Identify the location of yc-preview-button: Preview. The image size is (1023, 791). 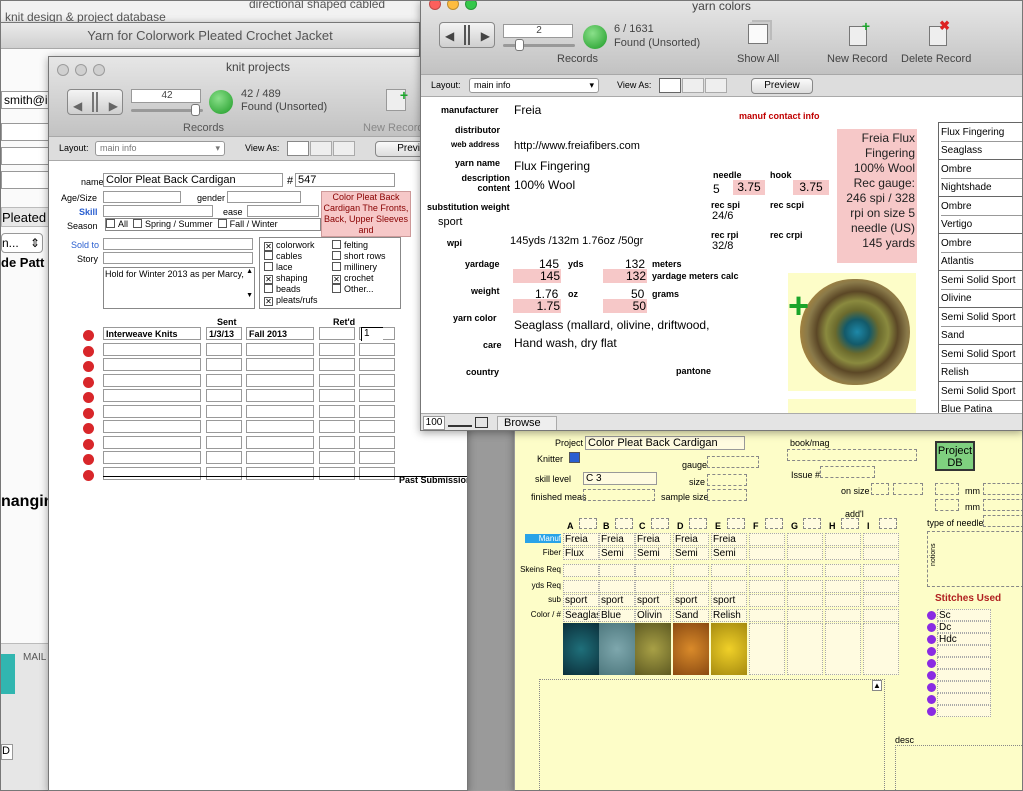
(782, 86).